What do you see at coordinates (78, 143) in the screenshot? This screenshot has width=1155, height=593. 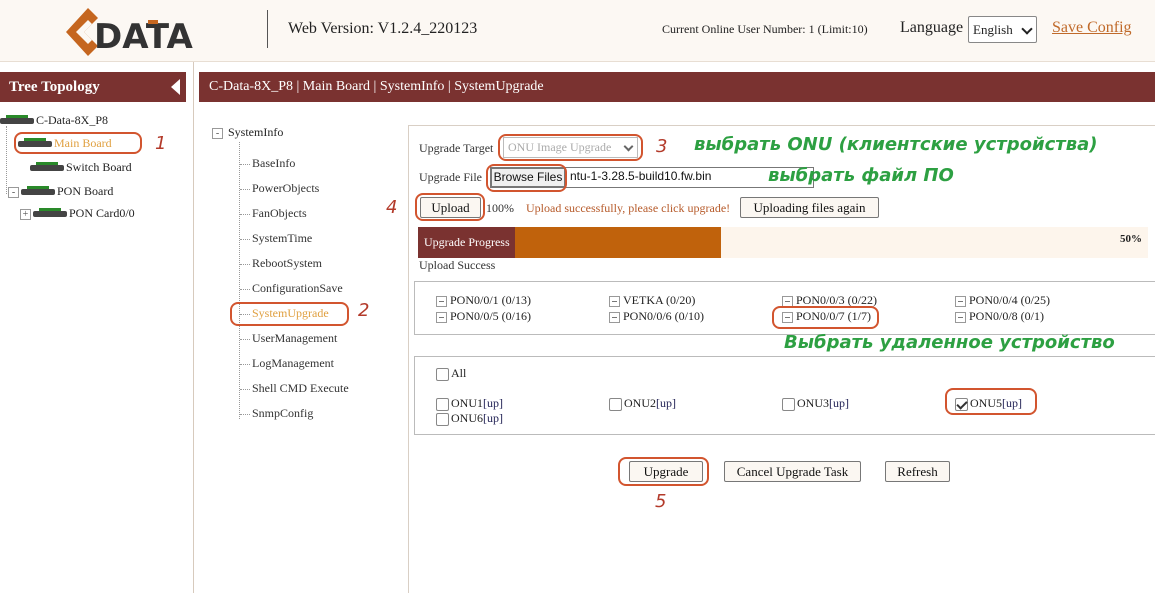 I see `annotation-oval-main-board` at bounding box center [78, 143].